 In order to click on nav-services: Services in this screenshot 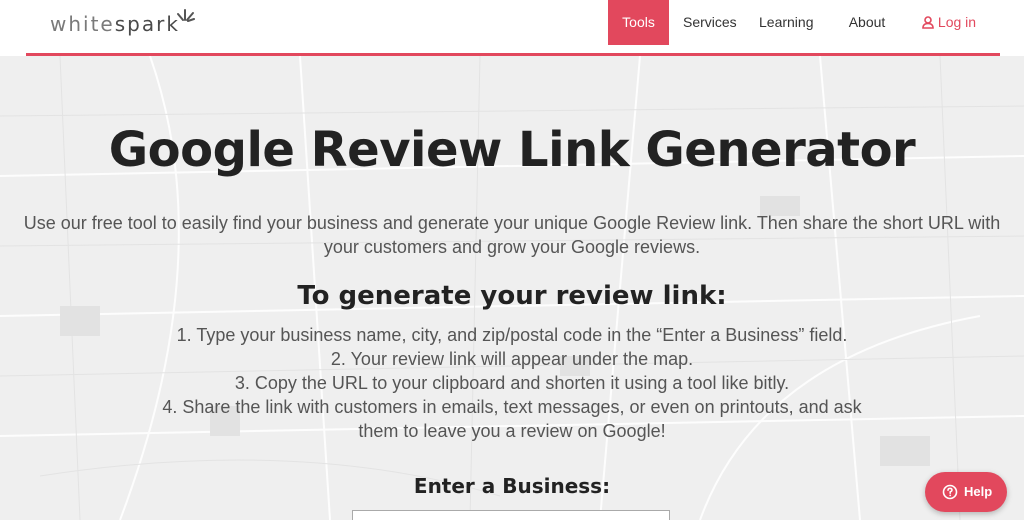, I will do `click(710, 22)`.